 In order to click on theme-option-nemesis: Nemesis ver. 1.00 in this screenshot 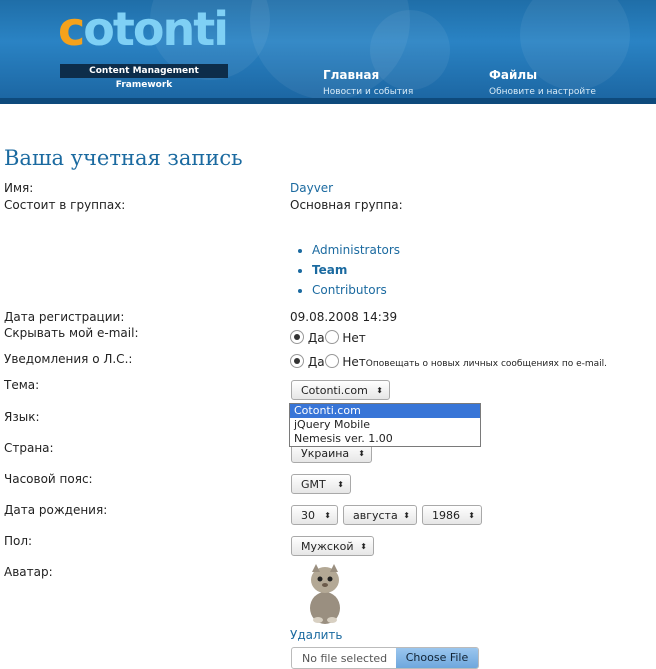, I will do `click(385, 439)`.